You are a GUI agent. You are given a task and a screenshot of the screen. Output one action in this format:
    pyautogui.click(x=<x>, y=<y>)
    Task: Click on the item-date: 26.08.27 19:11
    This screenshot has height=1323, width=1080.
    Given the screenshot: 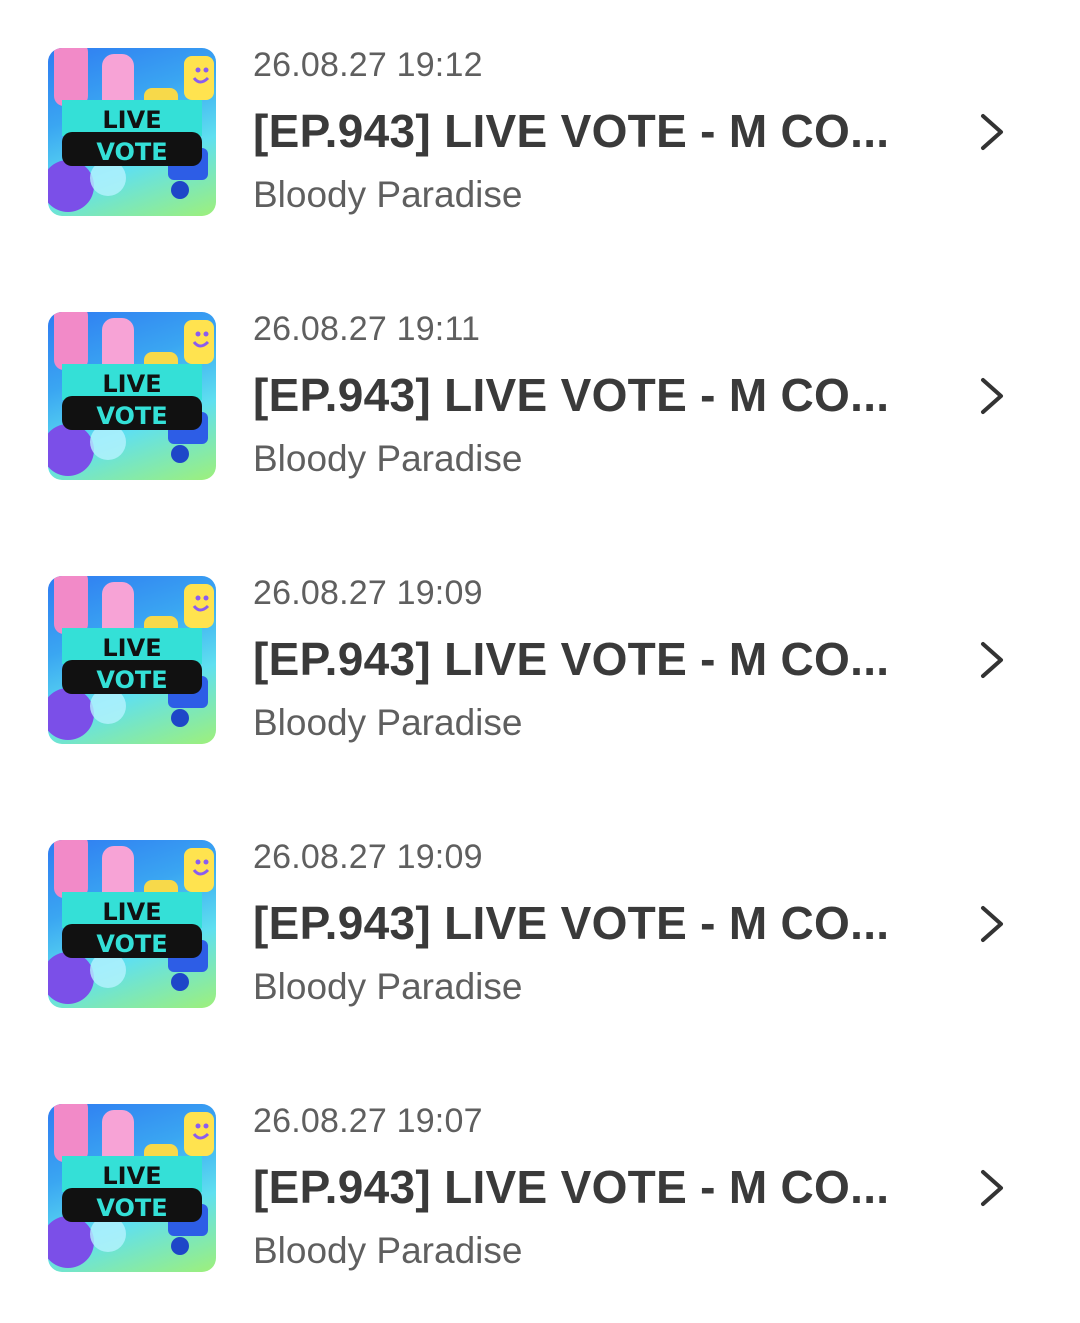 What is the action you would take?
    pyautogui.click(x=367, y=329)
    